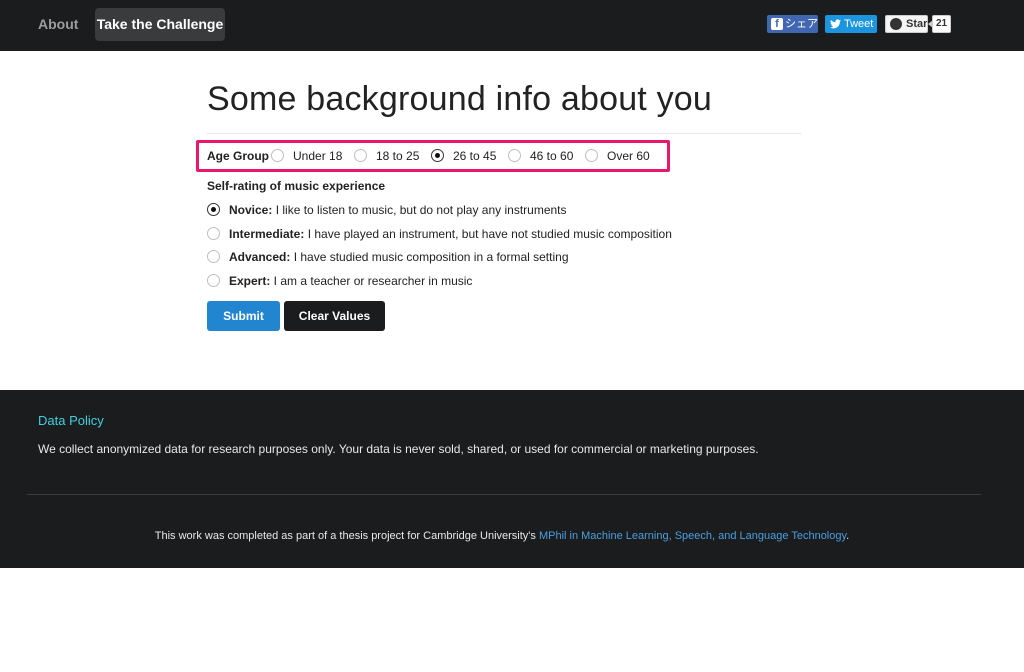  I want to click on github-icon, so click(896, 24).